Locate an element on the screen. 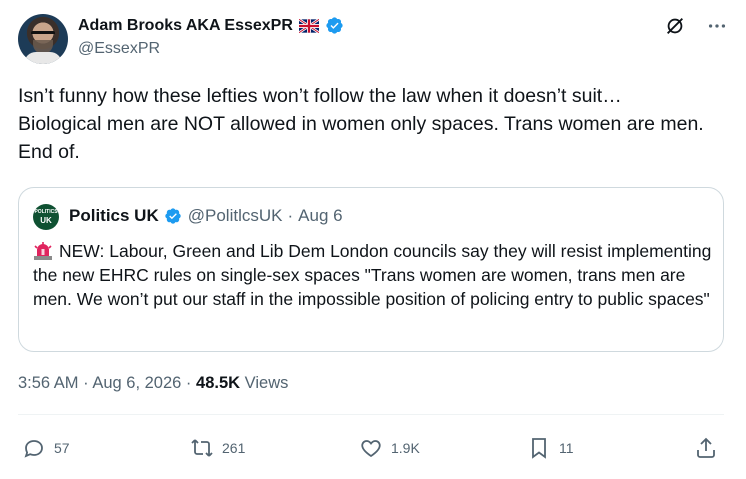 The image size is (746, 479). views-count: 48.5K is located at coordinates (218, 383).